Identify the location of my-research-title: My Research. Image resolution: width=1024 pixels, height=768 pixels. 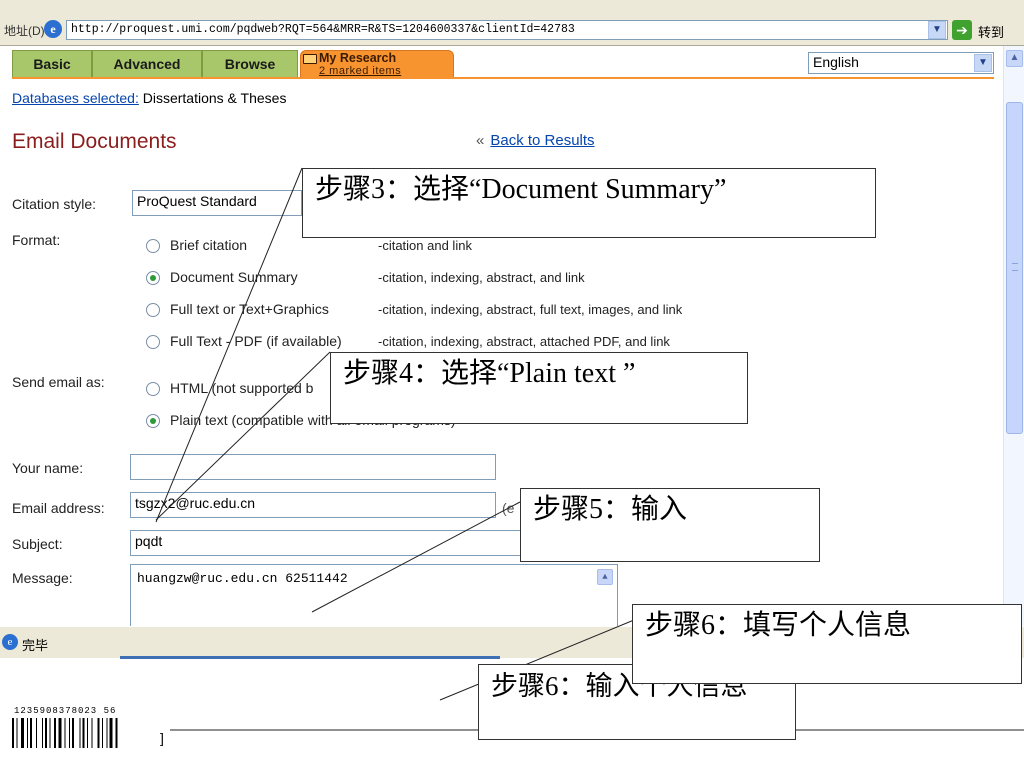
(358, 58).